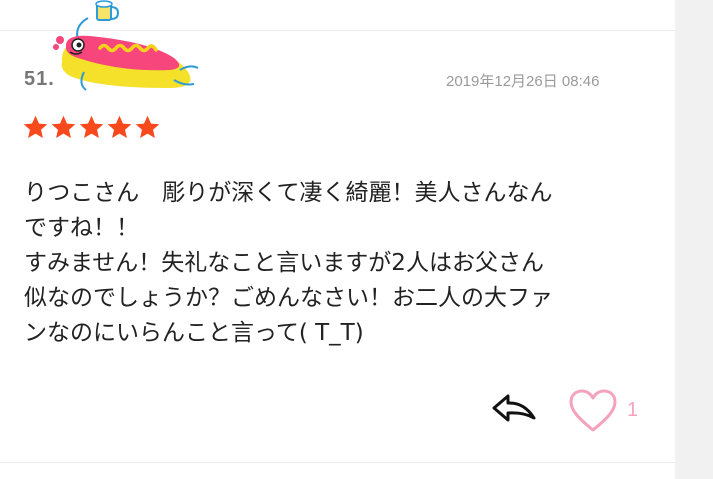  I want to click on reply-arrow-icon, so click(514, 408).